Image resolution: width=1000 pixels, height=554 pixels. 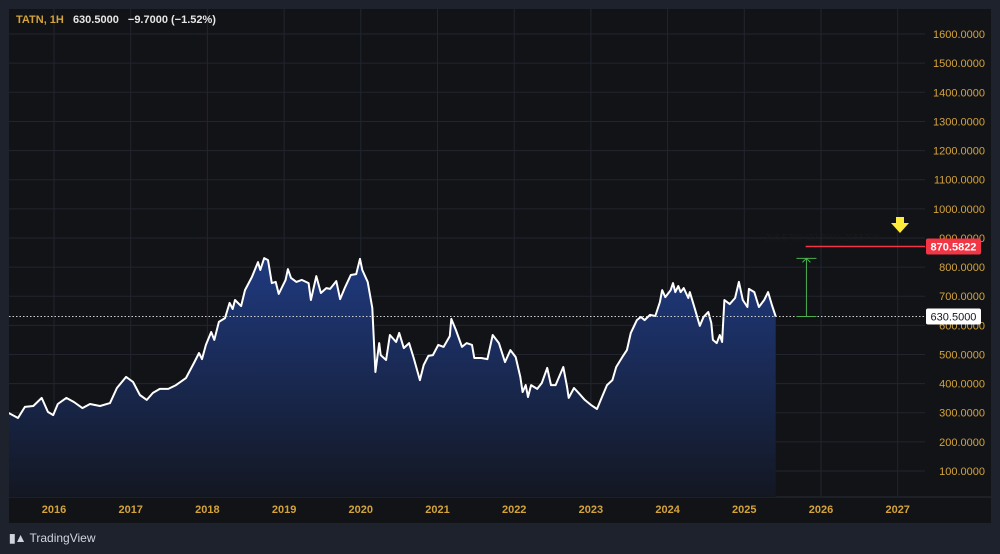 What do you see at coordinates (959, 35) in the screenshot?
I see `y-tick-label: 1600.0000` at bounding box center [959, 35].